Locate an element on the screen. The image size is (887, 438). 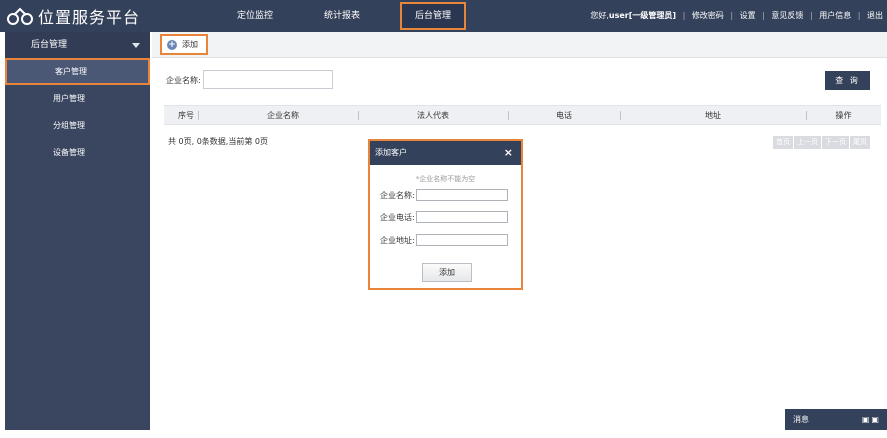
nav-item-admin: 后台管理 is located at coordinates (433, 16).